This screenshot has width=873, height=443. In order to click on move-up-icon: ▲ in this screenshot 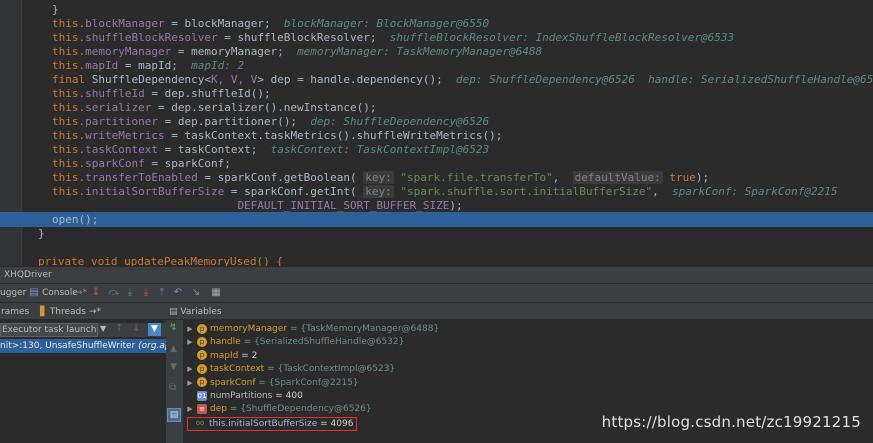, I will do `click(173, 349)`.